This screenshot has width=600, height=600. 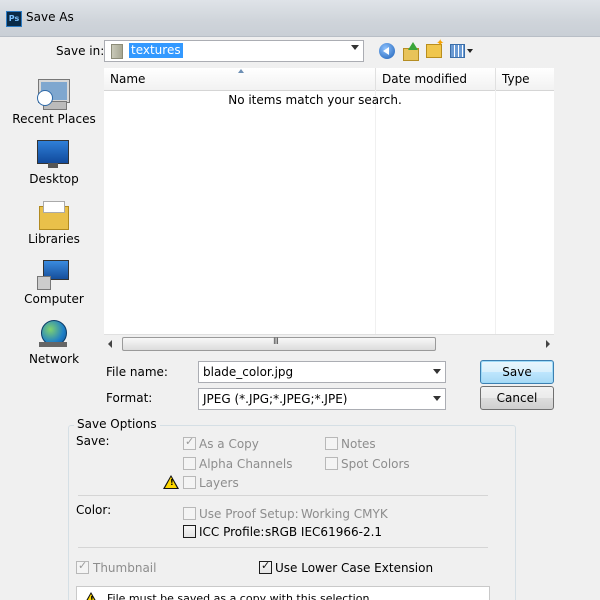 What do you see at coordinates (189, 463) in the screenshot?
I see `alpha-channels-checkbox` at bounding box center [189, 463].